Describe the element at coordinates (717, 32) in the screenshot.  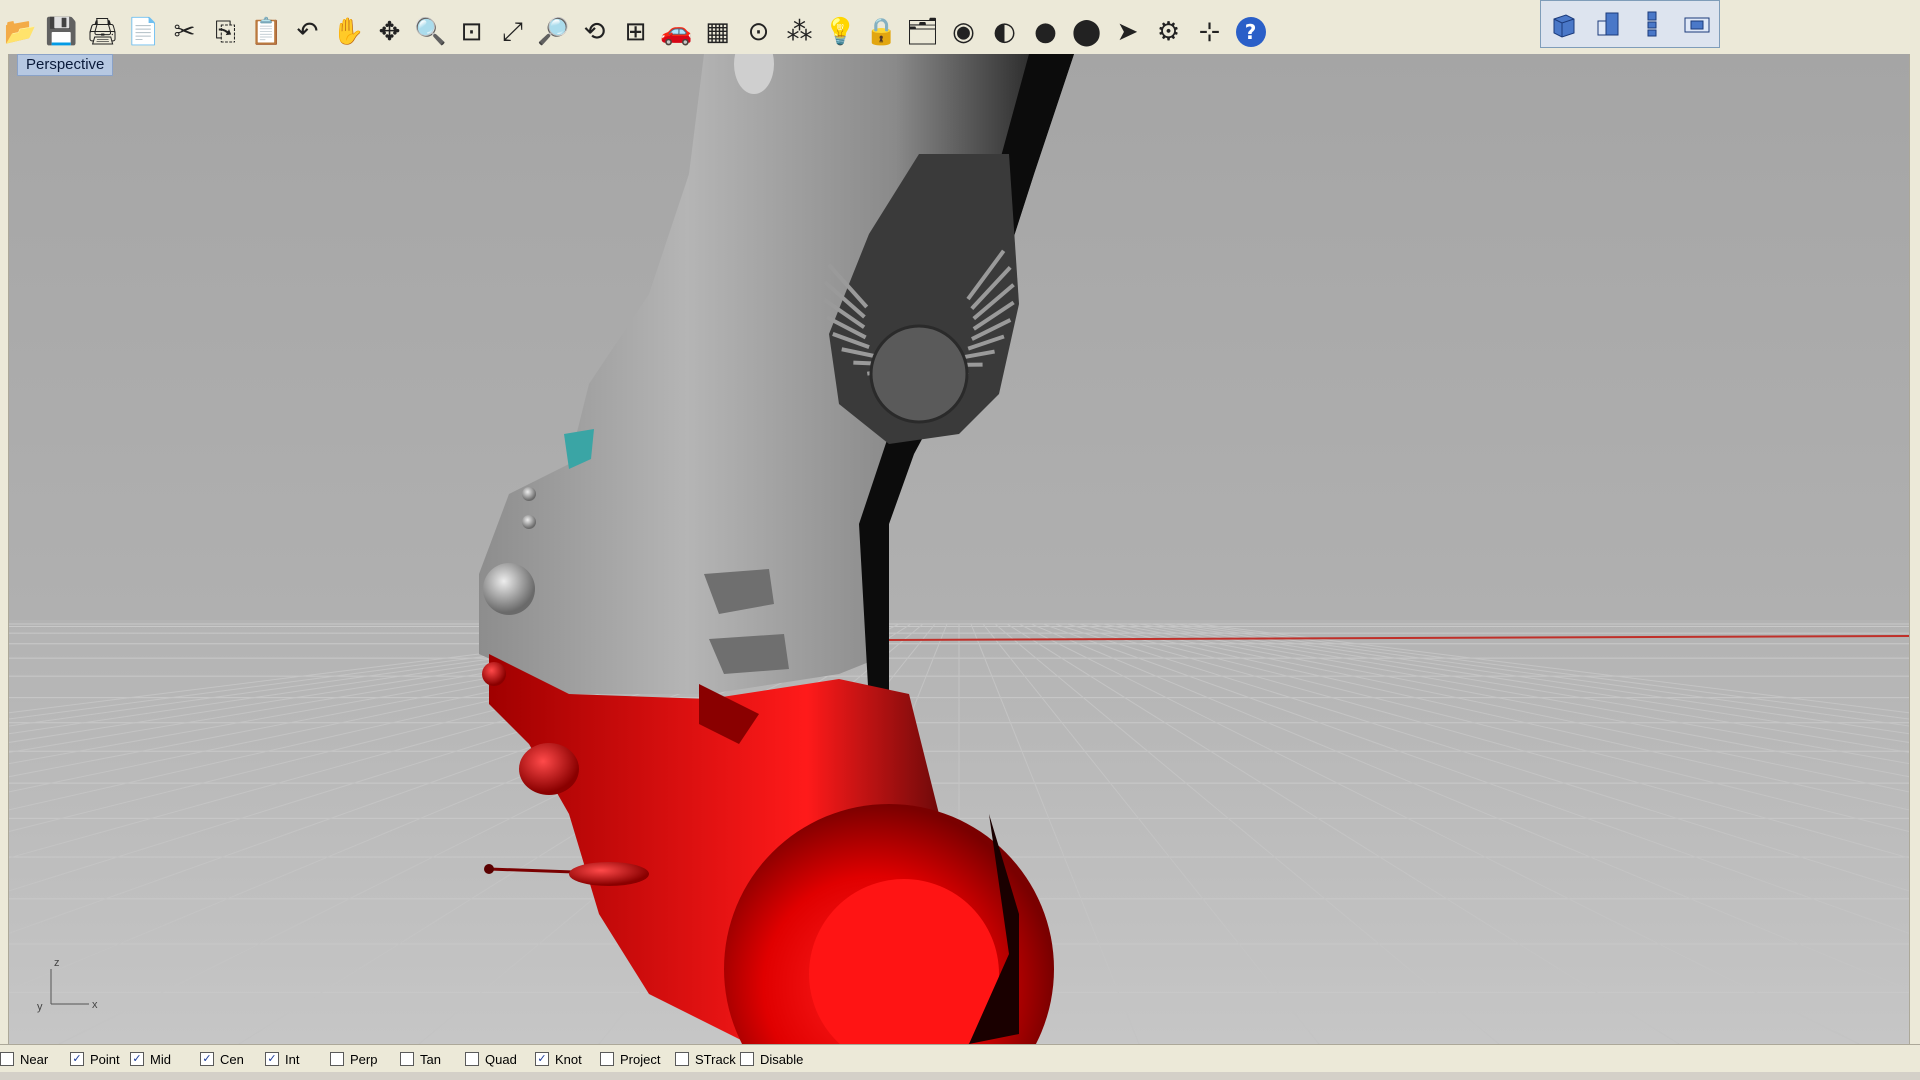
I see `grid-icon: ▦` at that location.